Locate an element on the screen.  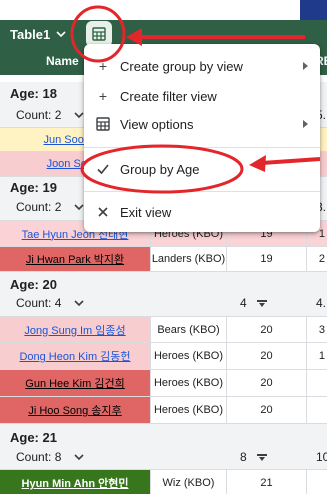
table-name-chip: Table1 is located at coordinates (38, 34).